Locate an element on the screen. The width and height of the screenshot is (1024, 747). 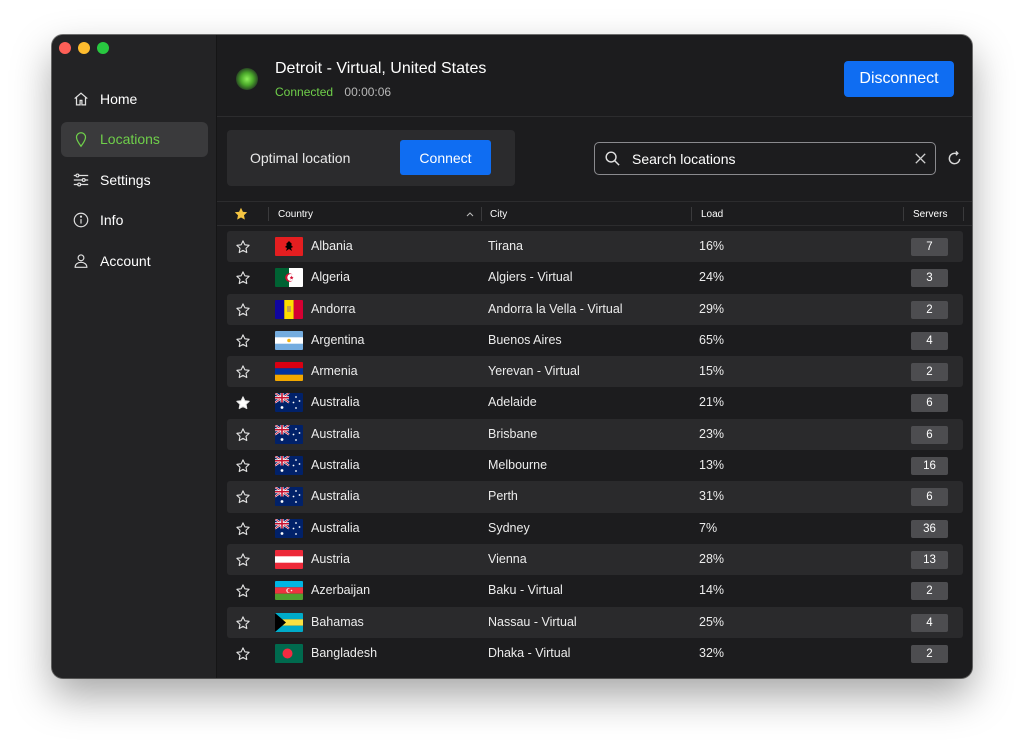
table-row: Argentina Buenos Aires 65% 4 is located at coordinates (595, 340).